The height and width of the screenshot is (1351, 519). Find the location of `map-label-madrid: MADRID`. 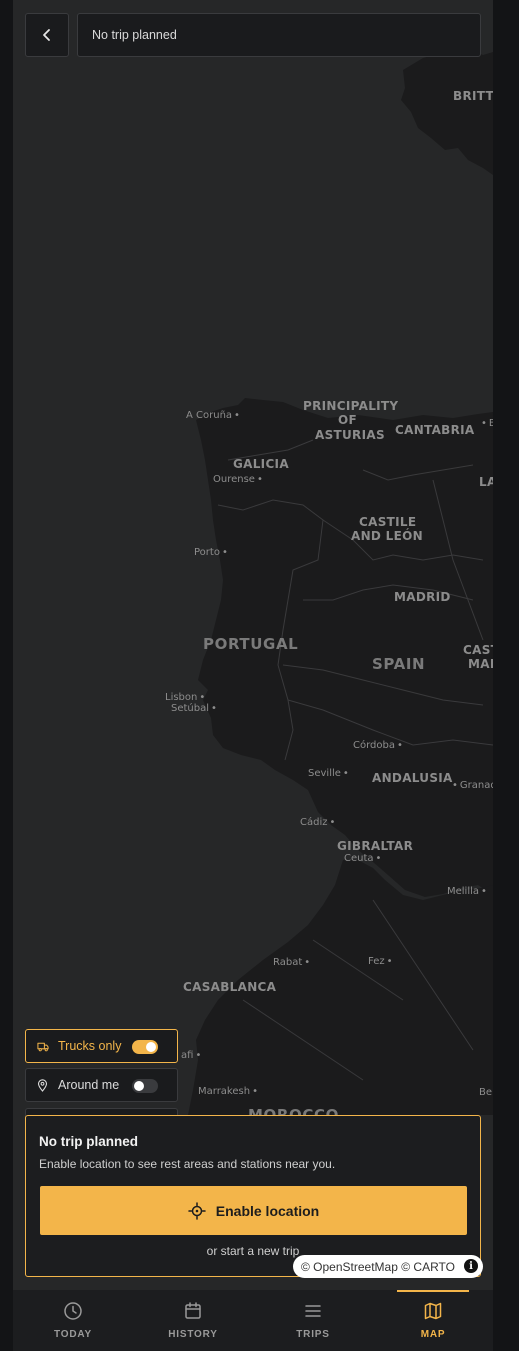

map-label-madrid: MADRID is located at coordinates (422, 597).